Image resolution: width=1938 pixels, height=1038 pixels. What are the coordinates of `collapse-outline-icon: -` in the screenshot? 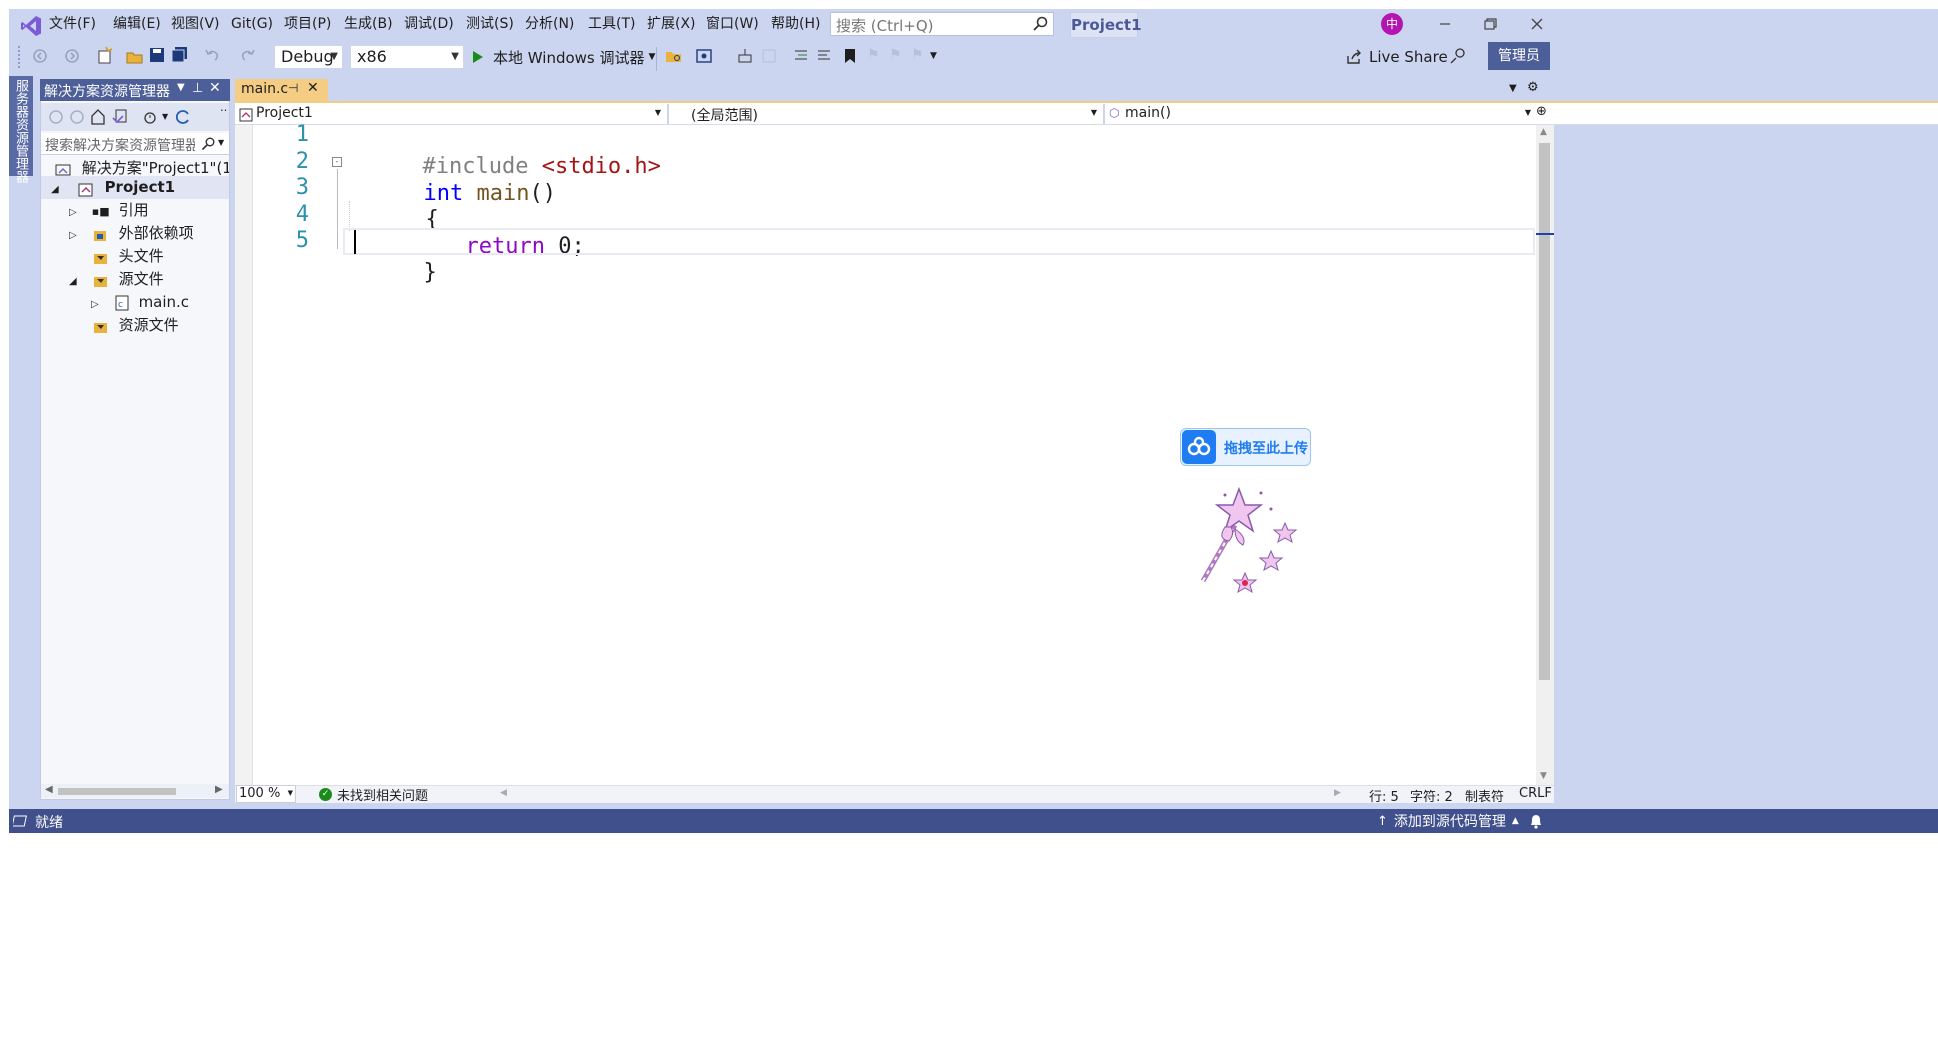 It's located at (337, 162).